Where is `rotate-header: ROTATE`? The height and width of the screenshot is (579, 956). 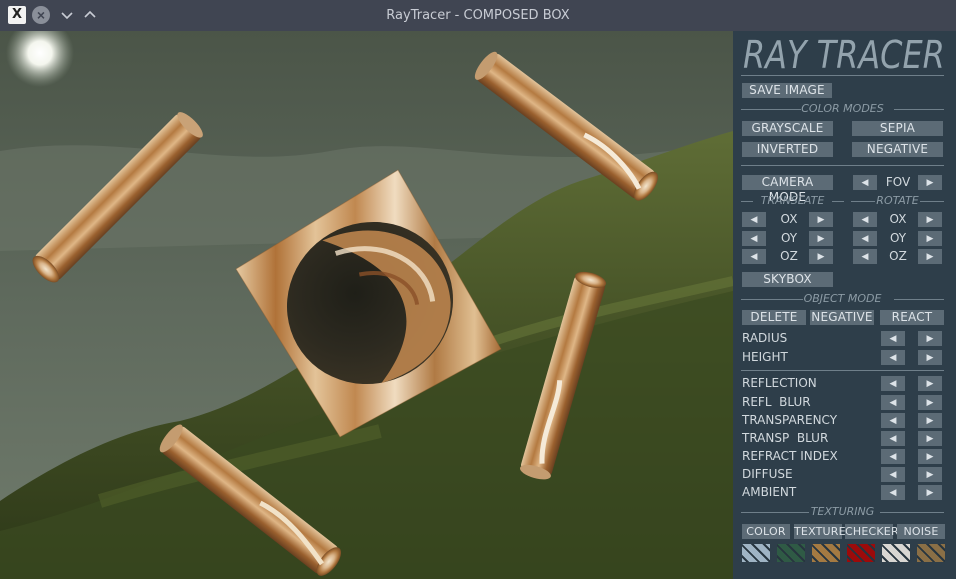 rotate-header: ROTATE is located at coordinates (897, 201).